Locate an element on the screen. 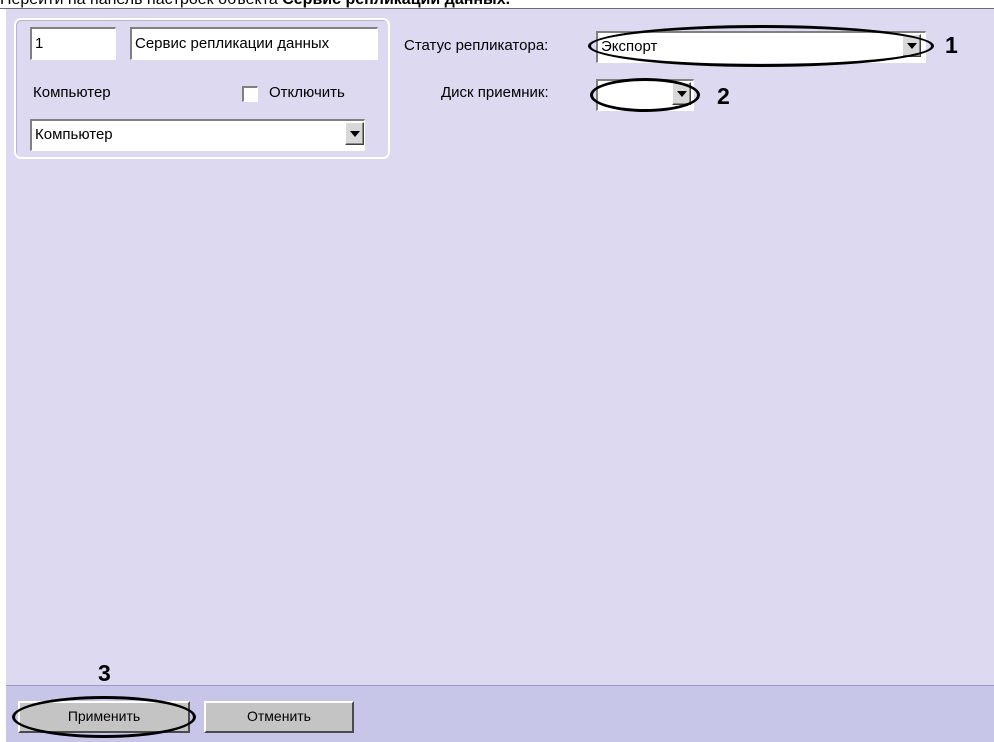 The image size is (994, 742). object-id-field: 1 is located at coordinates (73, 43).